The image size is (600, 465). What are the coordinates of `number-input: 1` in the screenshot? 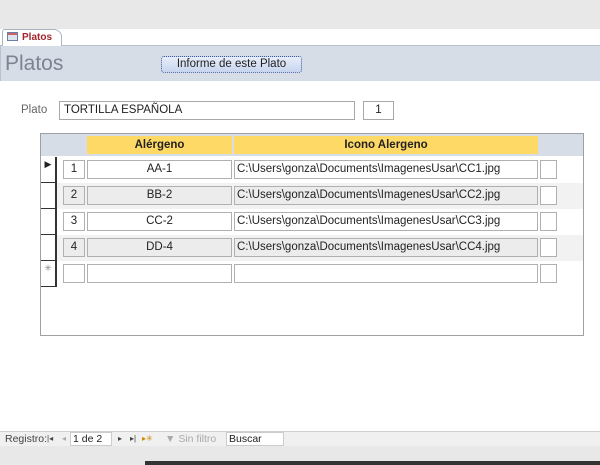 It's located at (74, 169).